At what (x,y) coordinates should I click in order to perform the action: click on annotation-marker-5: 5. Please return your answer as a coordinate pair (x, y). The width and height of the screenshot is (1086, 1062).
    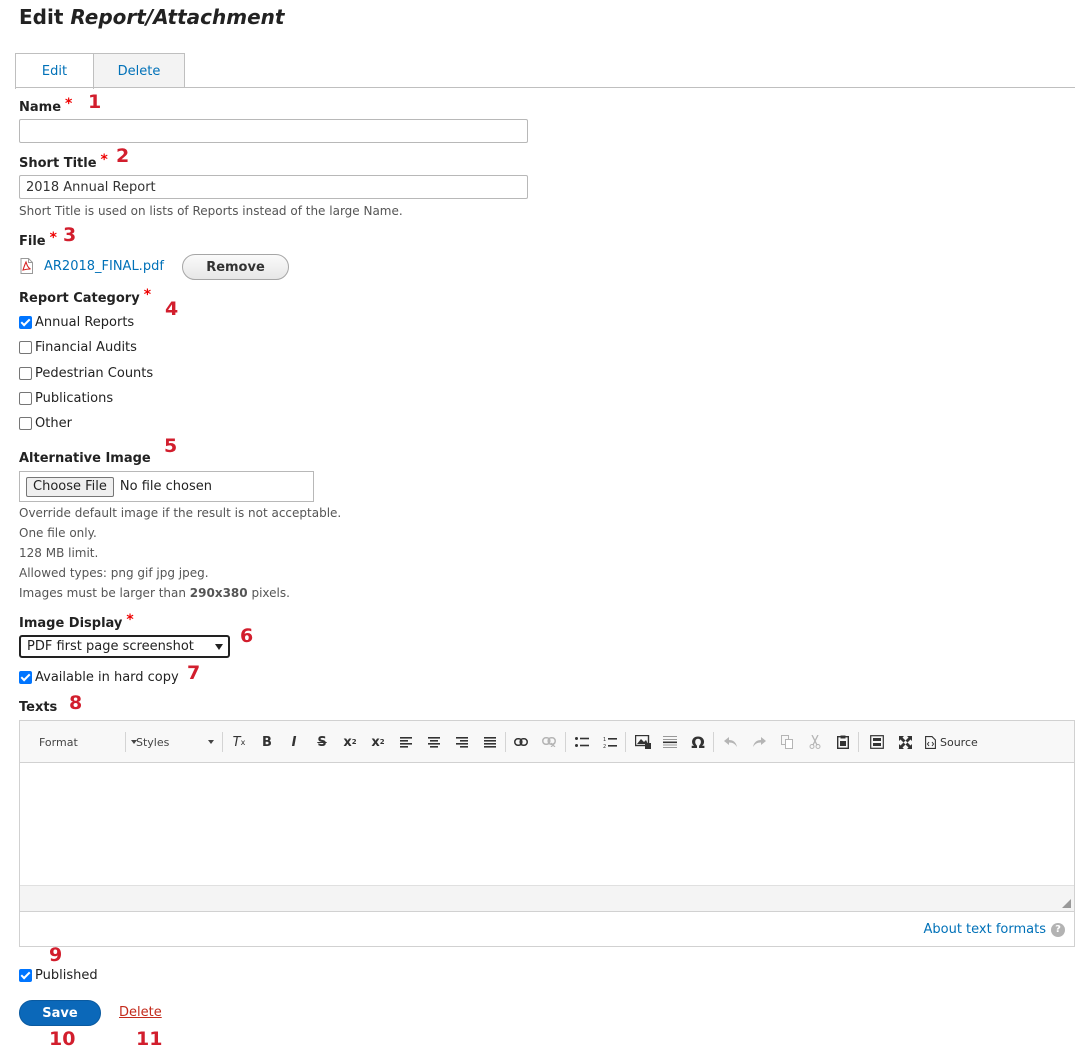
    Looking at the image, I should click on (171, 446).